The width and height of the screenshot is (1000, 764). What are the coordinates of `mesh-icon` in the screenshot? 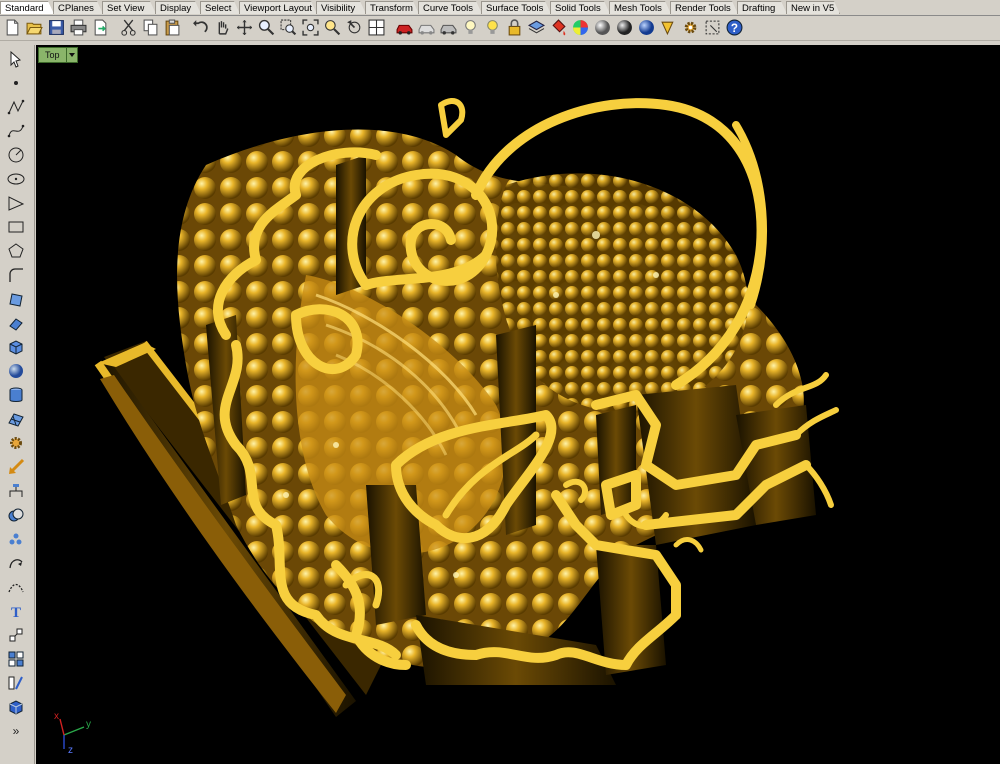 It's located at (16, 419).